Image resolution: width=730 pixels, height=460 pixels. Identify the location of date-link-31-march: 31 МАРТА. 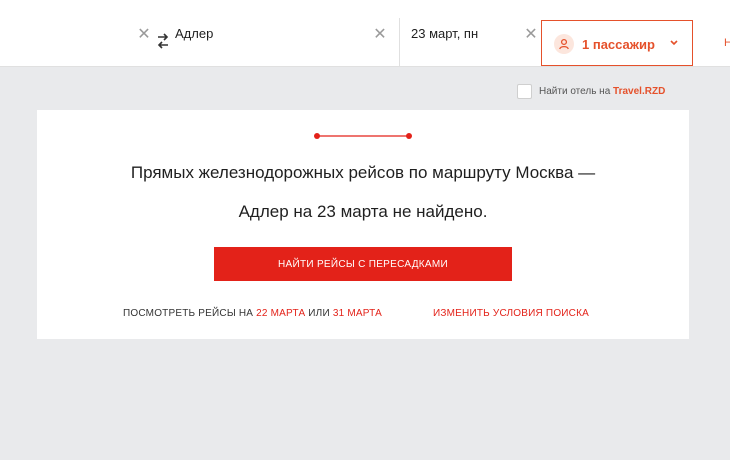
(357, 313).